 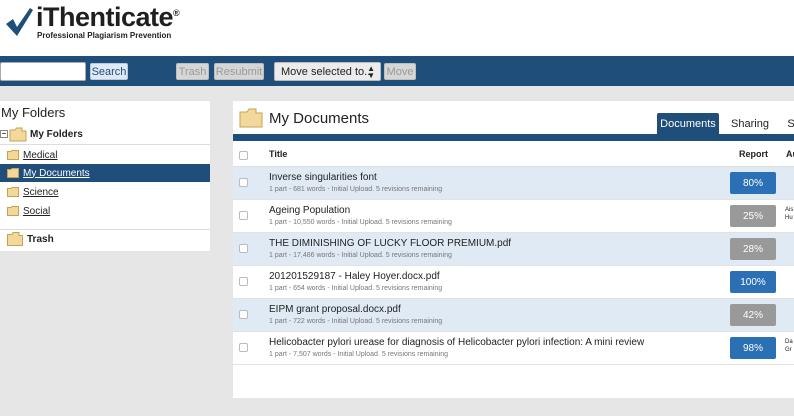 What do you see at coordinates (354, 276) in the screenshot?
I see `document-title-link: 201201529187 - Haley Hoyer.docx.pdf` at bounding box center [354, 276].